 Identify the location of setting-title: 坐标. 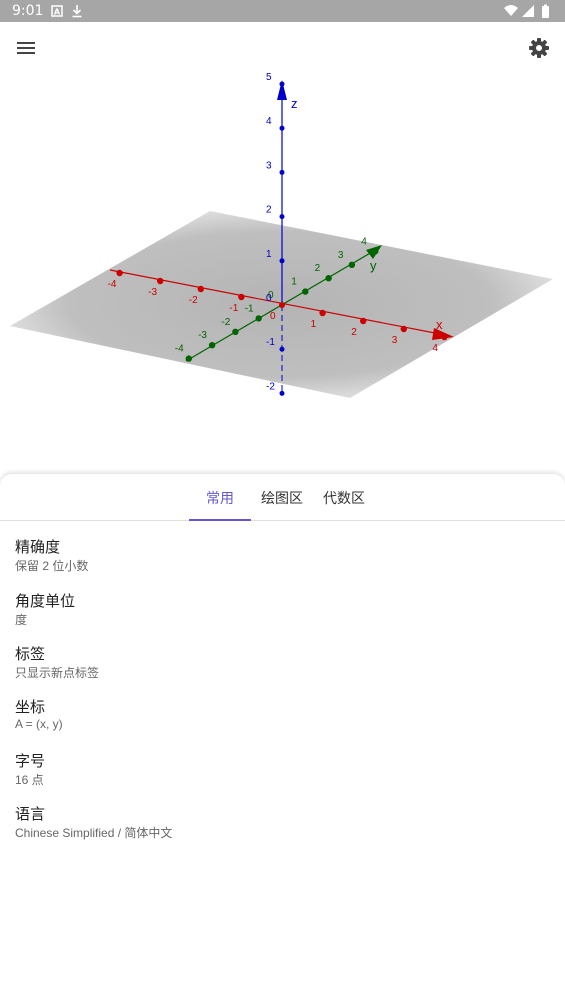
(30, 707).